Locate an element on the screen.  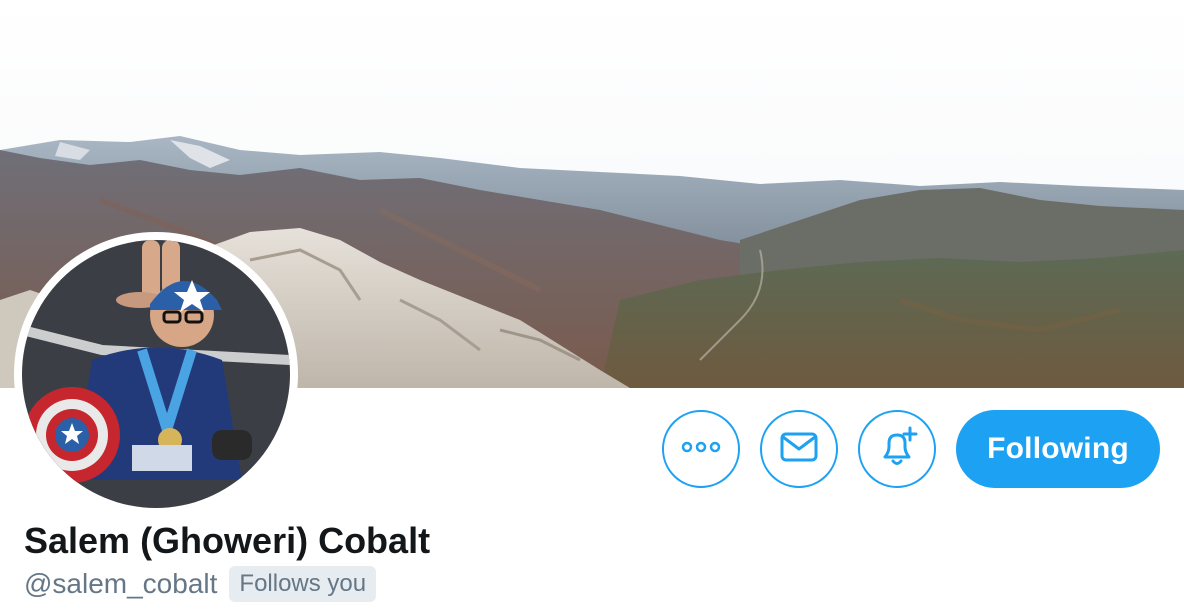
envelope-icon is located at coordinates (799, 449).